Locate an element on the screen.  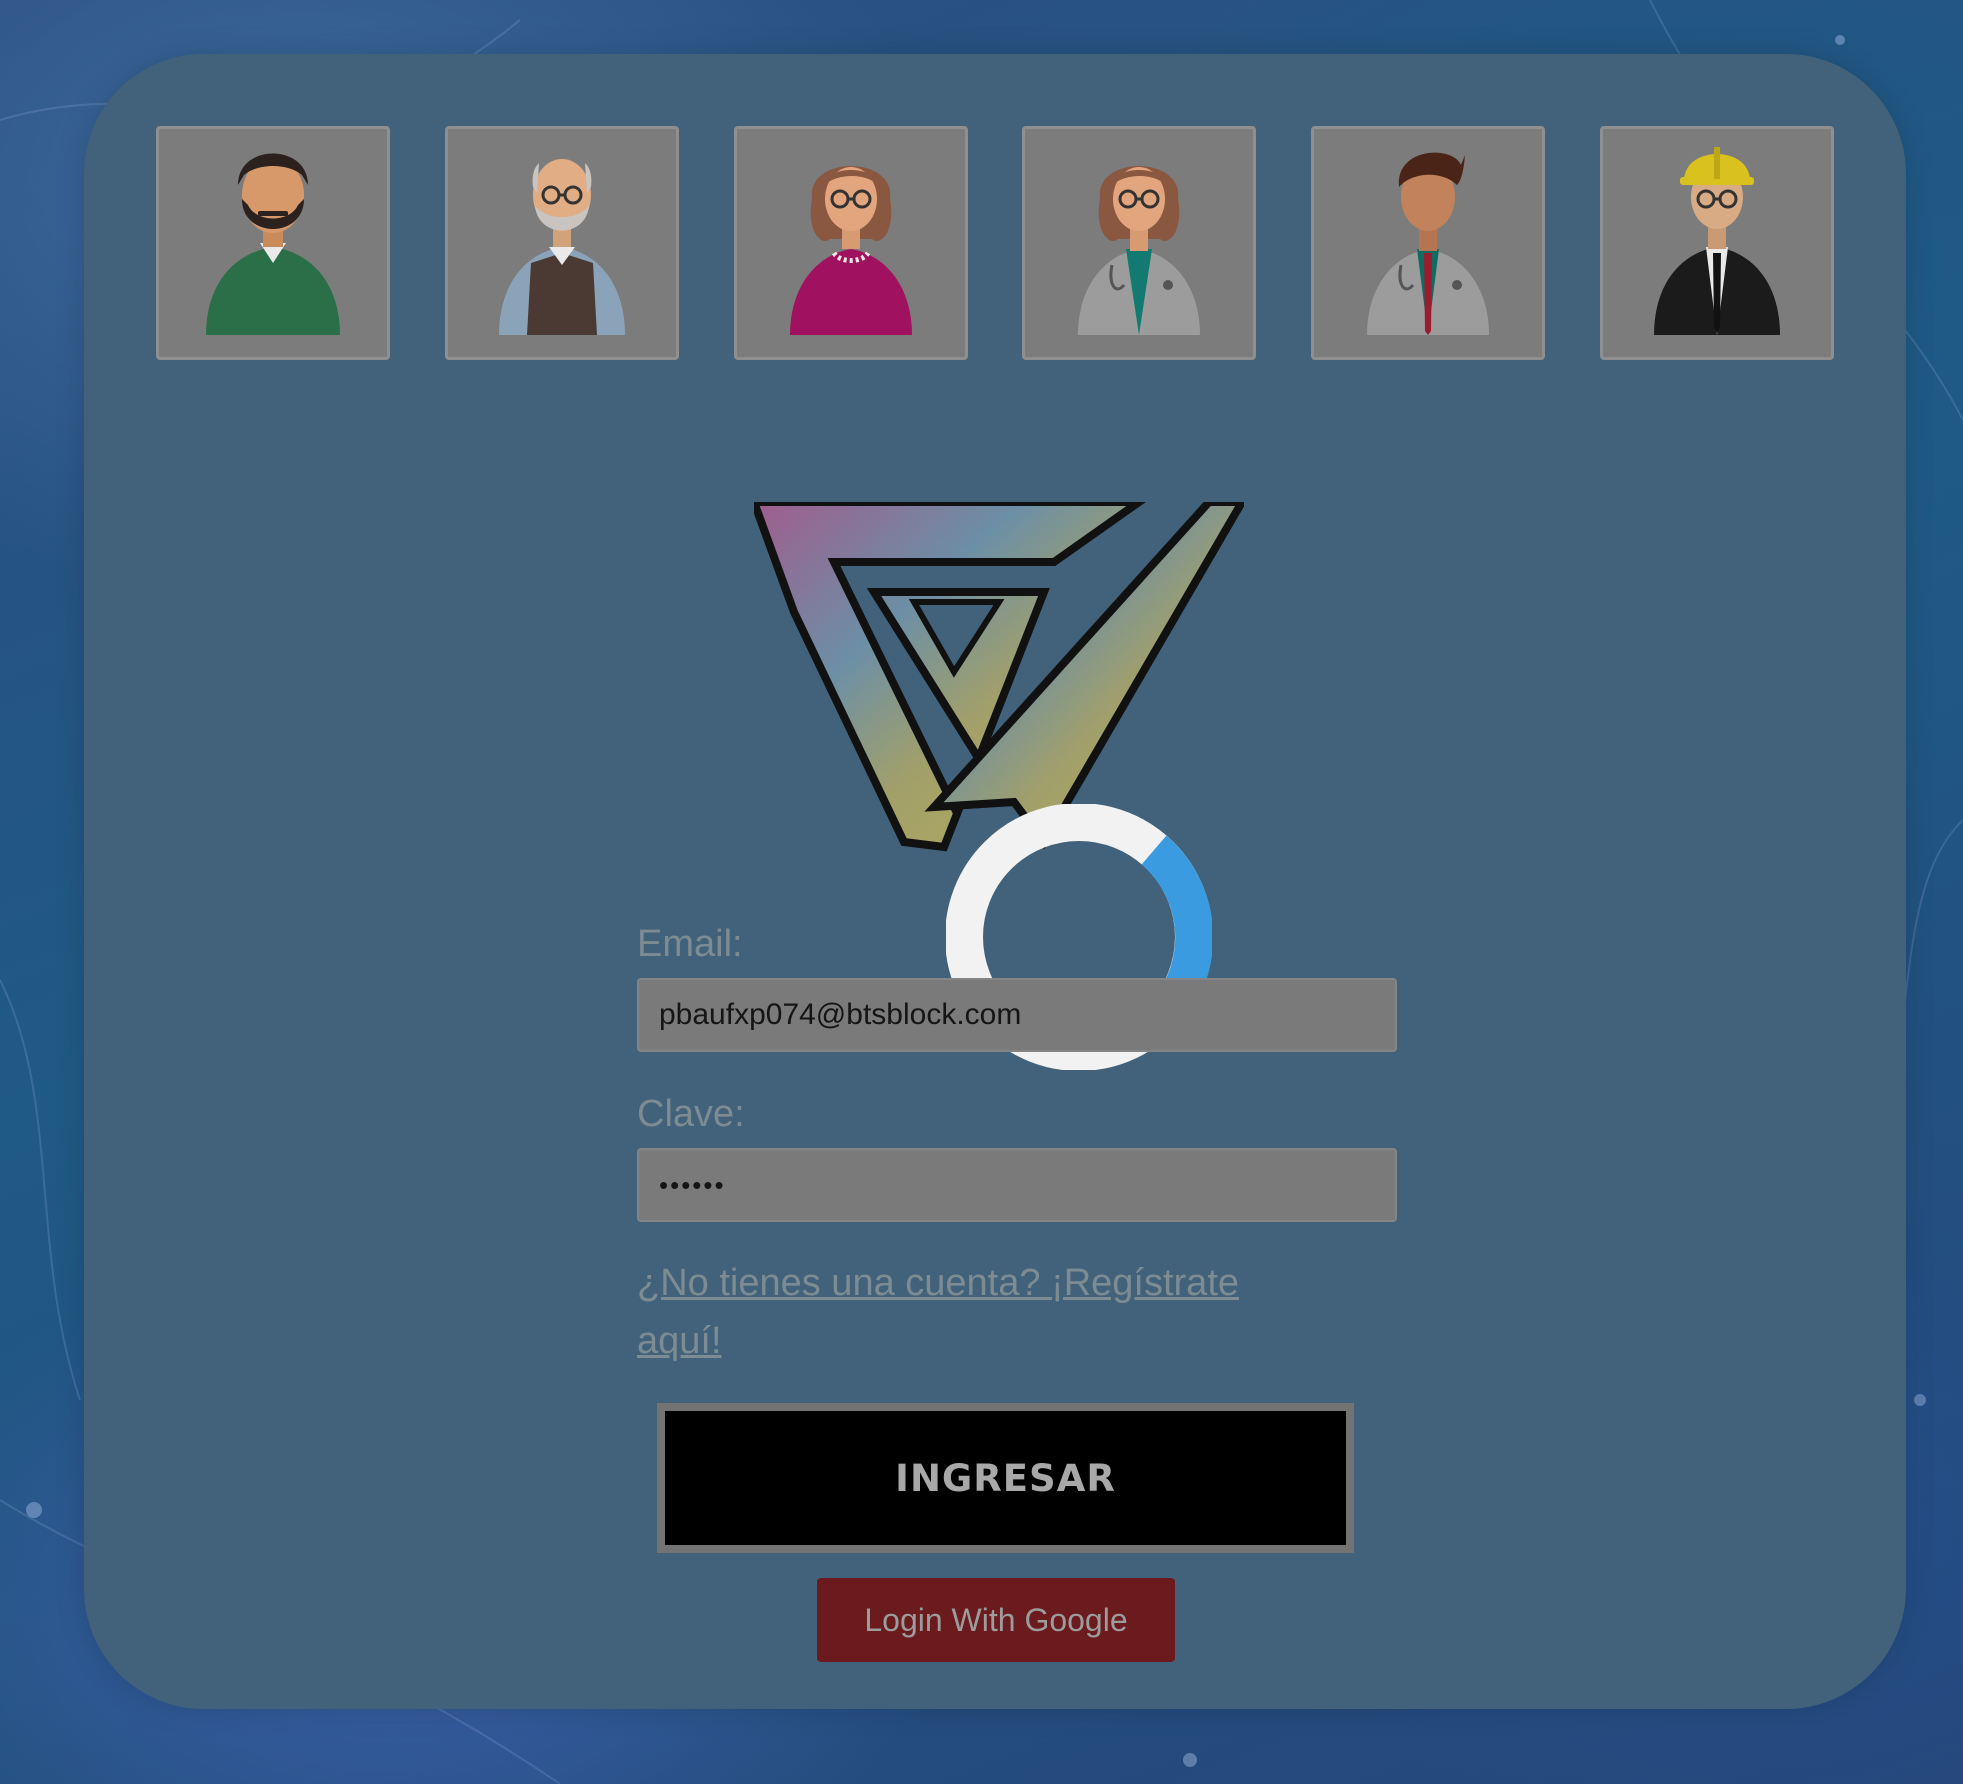
avatar-option-engineer is located at coordinates (1716, 243).